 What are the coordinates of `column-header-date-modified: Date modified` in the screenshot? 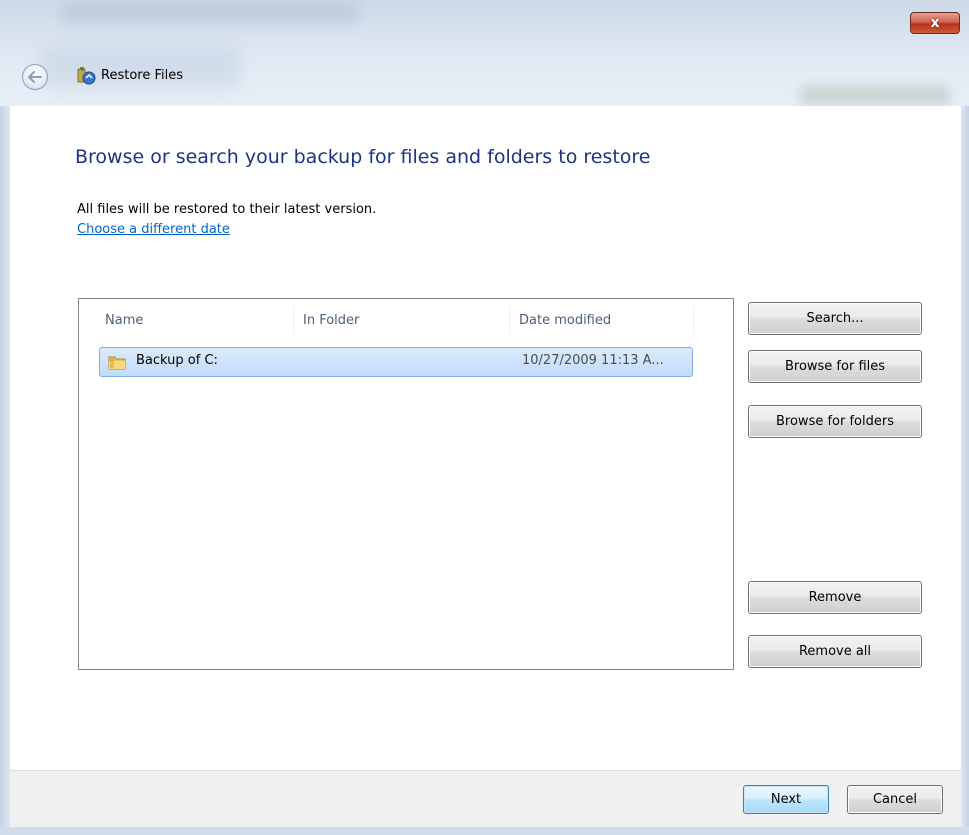 It's located at (602, 320).